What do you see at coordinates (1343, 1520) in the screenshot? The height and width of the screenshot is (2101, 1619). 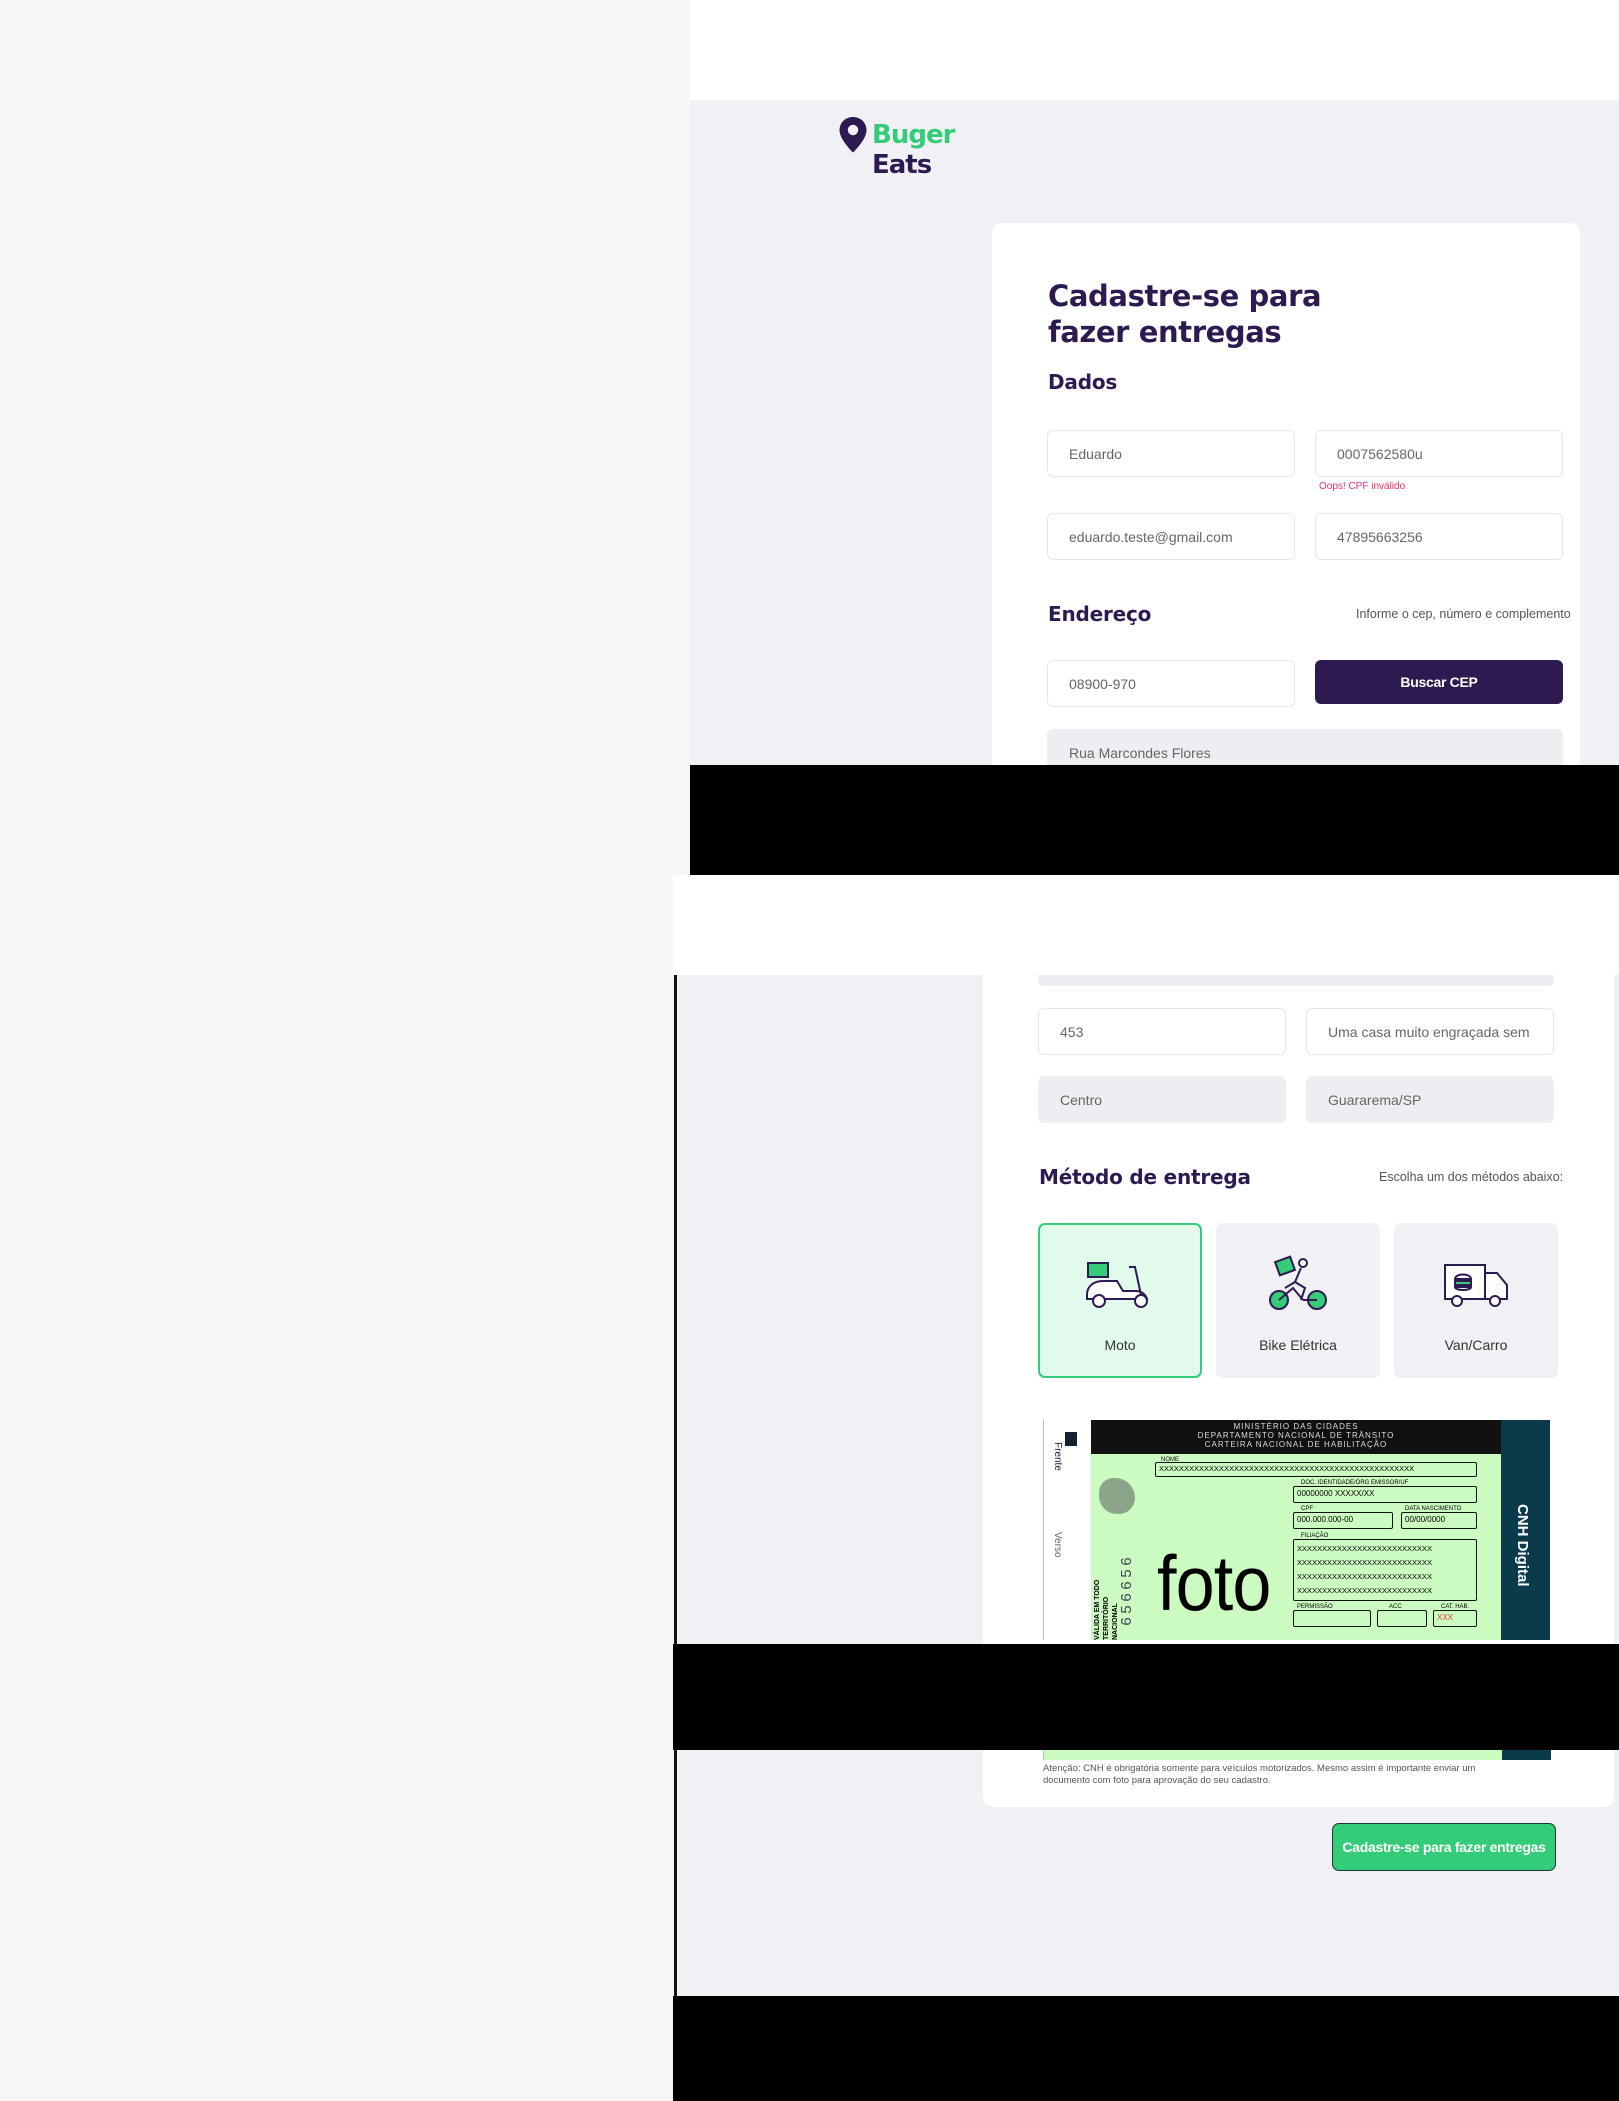 I see `cnh-cpf-value: 000.000.000-00` at bounding box center [1343, 1520].